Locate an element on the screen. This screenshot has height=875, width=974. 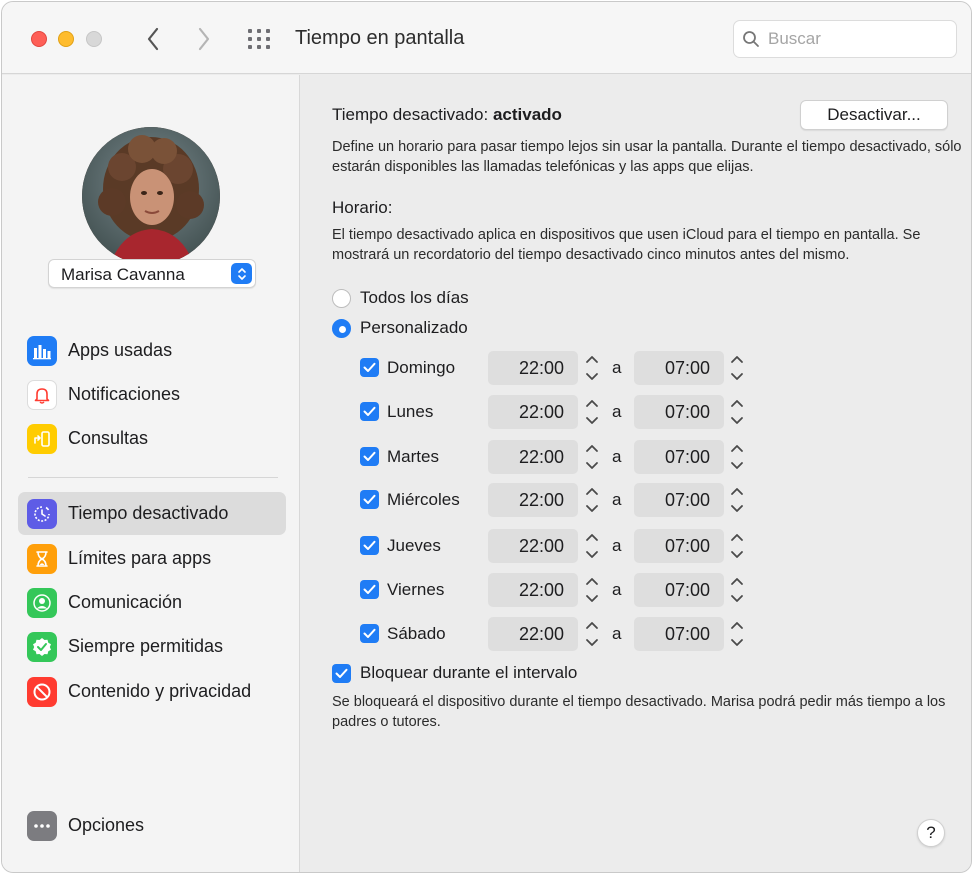
day-label: Viernes is located at coordinates (416, 589).